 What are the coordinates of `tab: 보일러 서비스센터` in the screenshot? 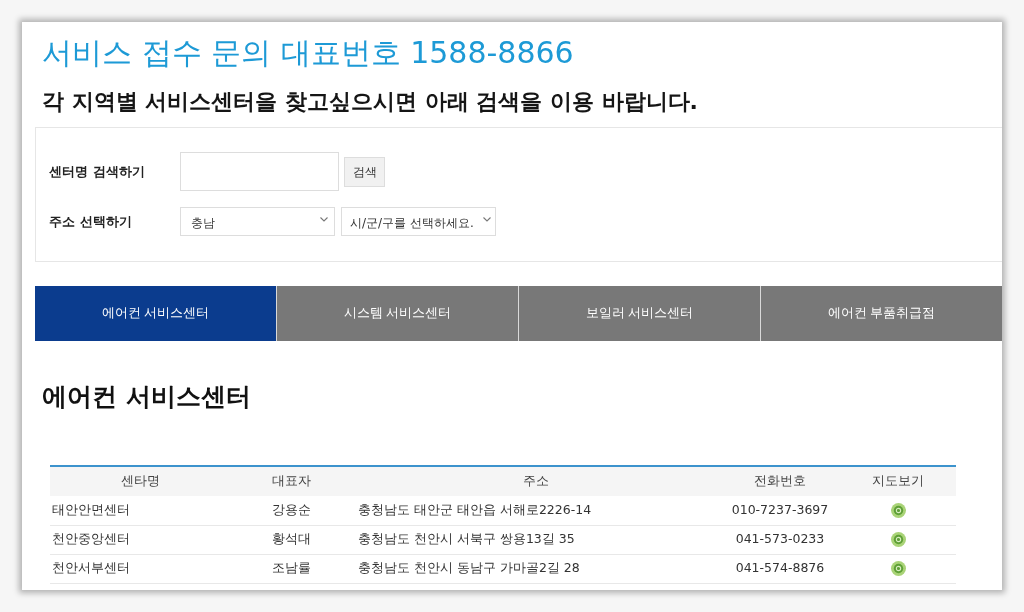 It's located at (639, 313).